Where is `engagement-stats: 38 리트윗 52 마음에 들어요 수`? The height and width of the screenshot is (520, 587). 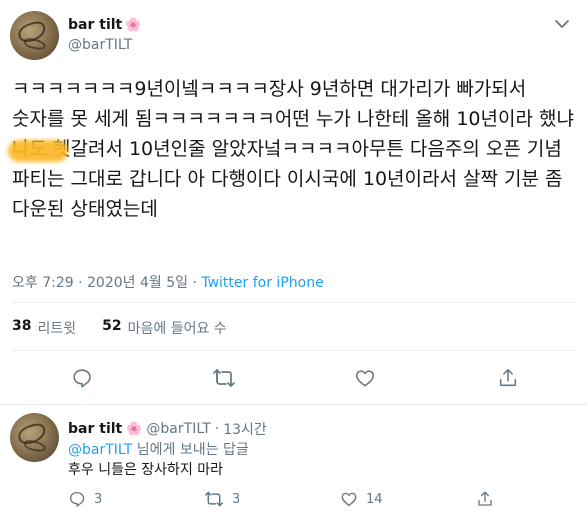 engagement-stats: 38 리트윗 52 마음에 들어요 수 is located at coordinates (119, 328).